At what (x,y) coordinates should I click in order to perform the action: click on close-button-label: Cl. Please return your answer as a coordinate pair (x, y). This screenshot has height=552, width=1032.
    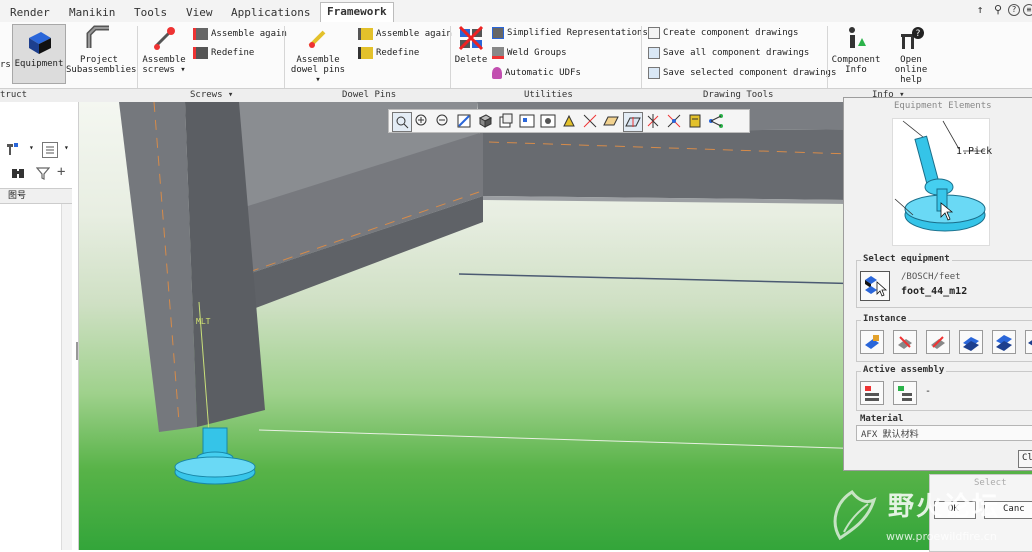
    Looking at the image, I should click on (1027, 458).